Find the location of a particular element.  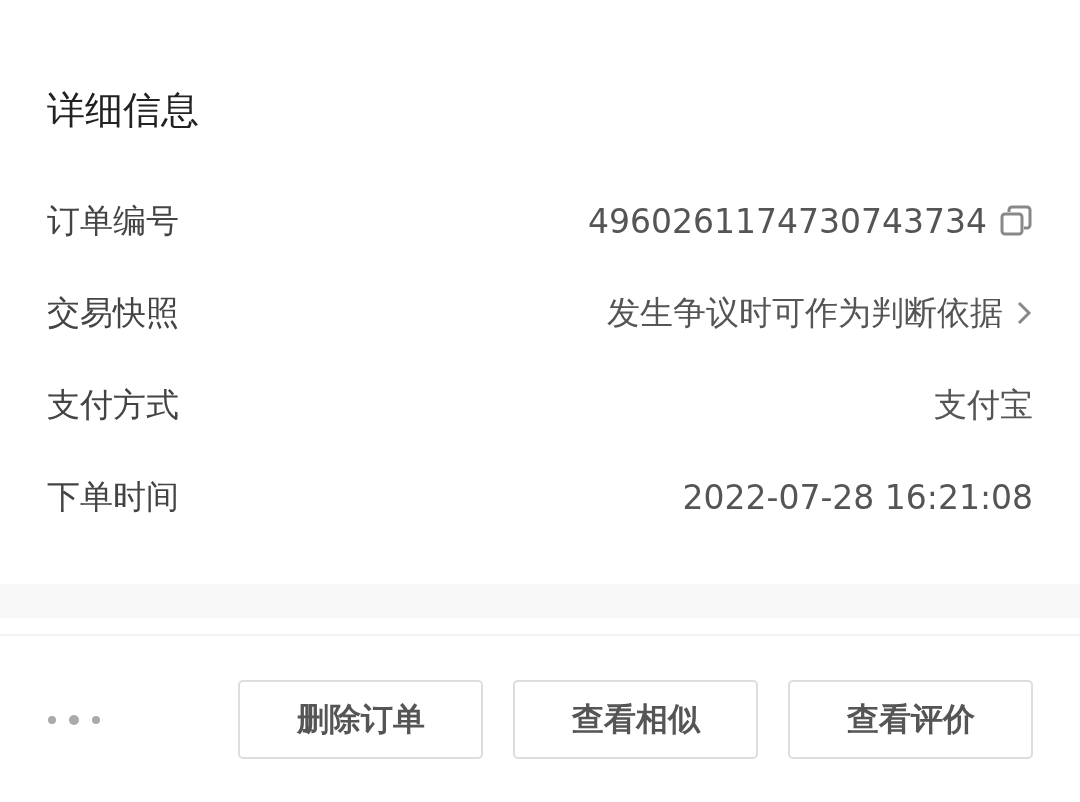

action-button: 查看相似 is located at coordinates (635, 719).